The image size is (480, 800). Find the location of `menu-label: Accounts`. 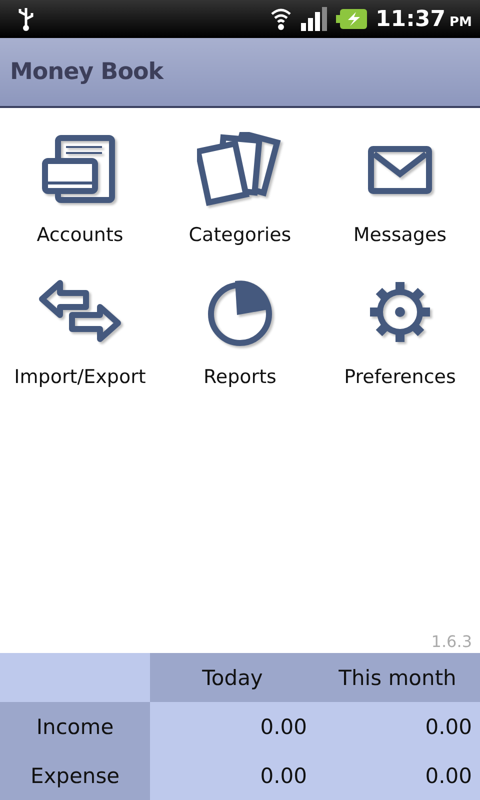

menu-label: Accounts is located at coordinates (80, 235).